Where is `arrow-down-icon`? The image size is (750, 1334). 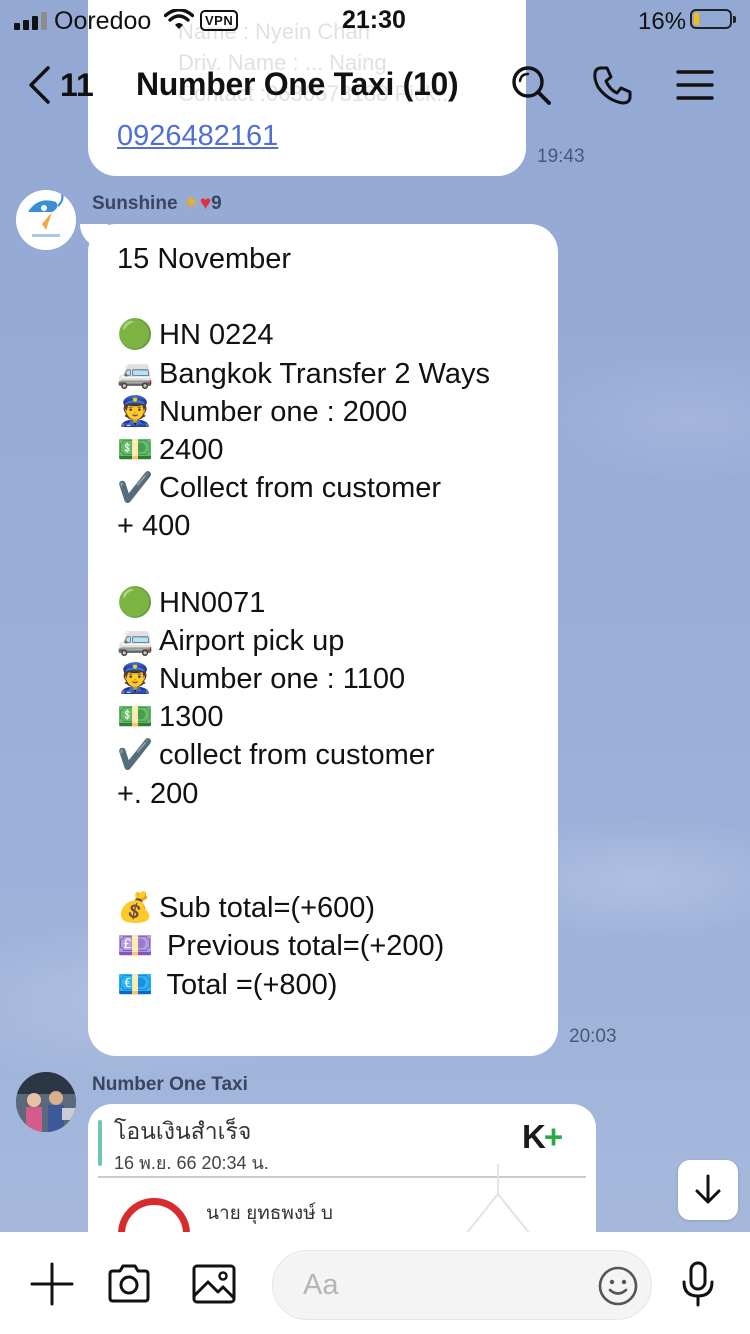
arrow-down-icon is located at coordinates (708, 1189).